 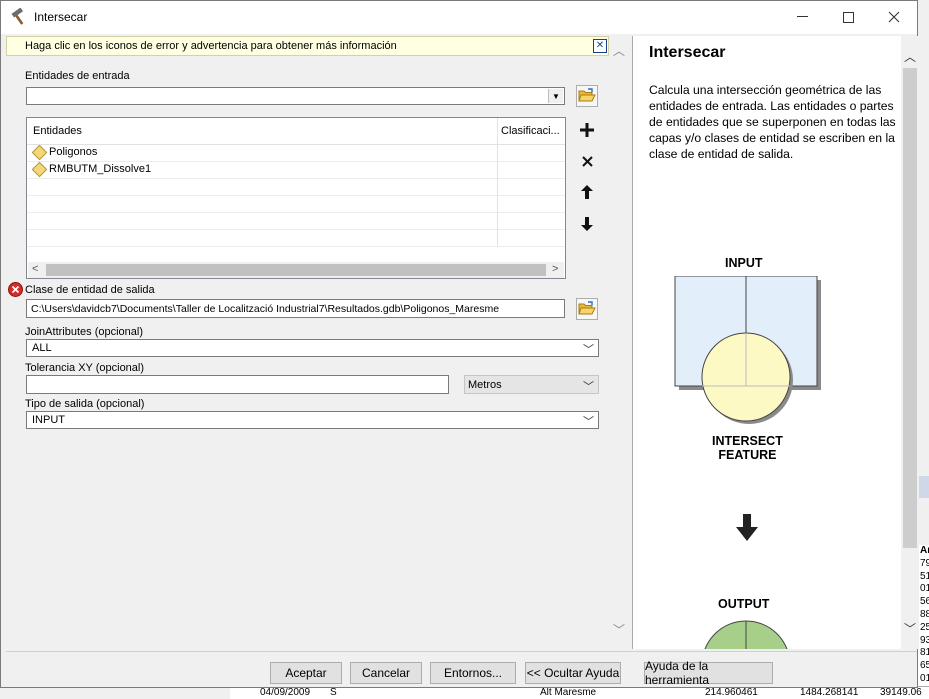 I want to click on xy-tolerance-input, so click(x=237, y=384).